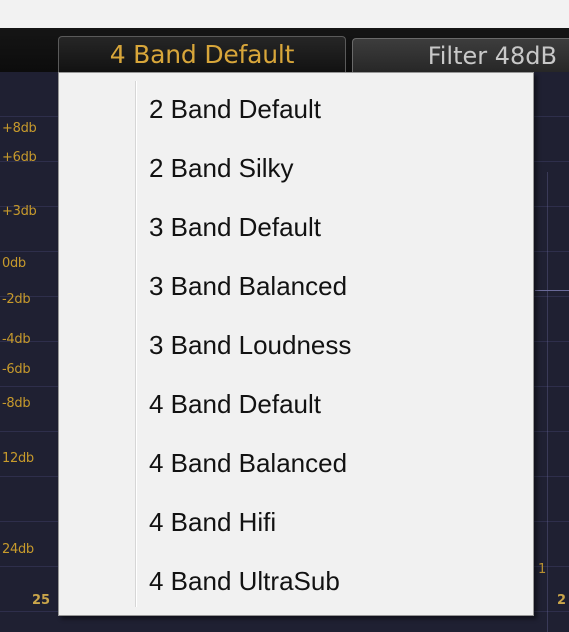 The image size is (569, 632). What do you see at coordinates (339, 168) in the screenshot?
I see `menu-item-2-band-silky: 2 Band Silky` at bounding box center [339, 168].